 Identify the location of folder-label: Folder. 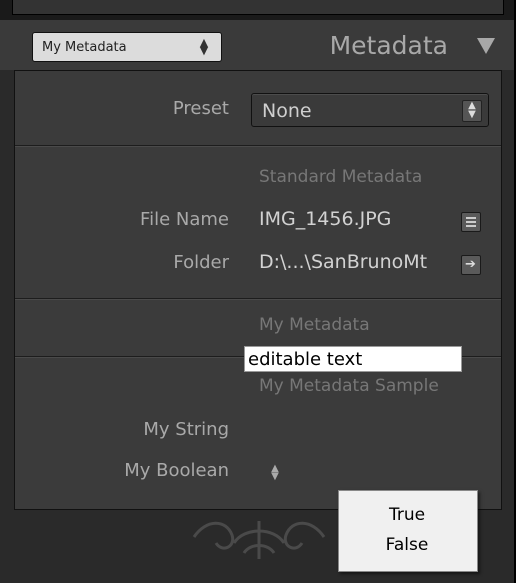
(201, 262).